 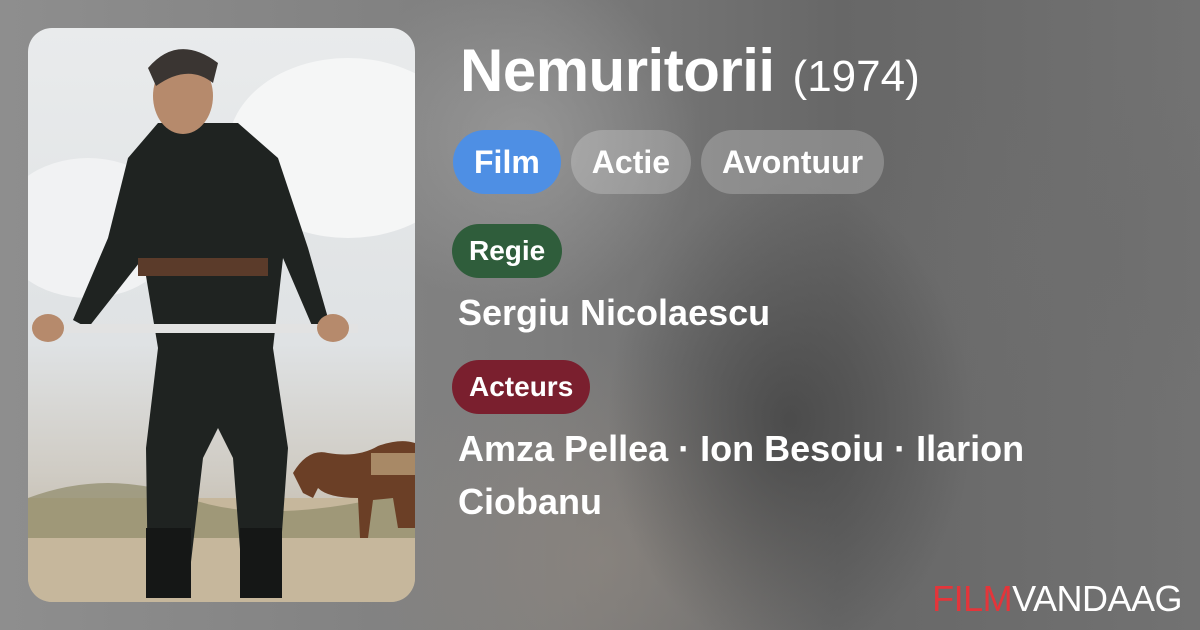 What do you see at coordinates (521, 387) in the screenshot?
I see `cast-label: Acteurs` at bounding box center [521, 387].